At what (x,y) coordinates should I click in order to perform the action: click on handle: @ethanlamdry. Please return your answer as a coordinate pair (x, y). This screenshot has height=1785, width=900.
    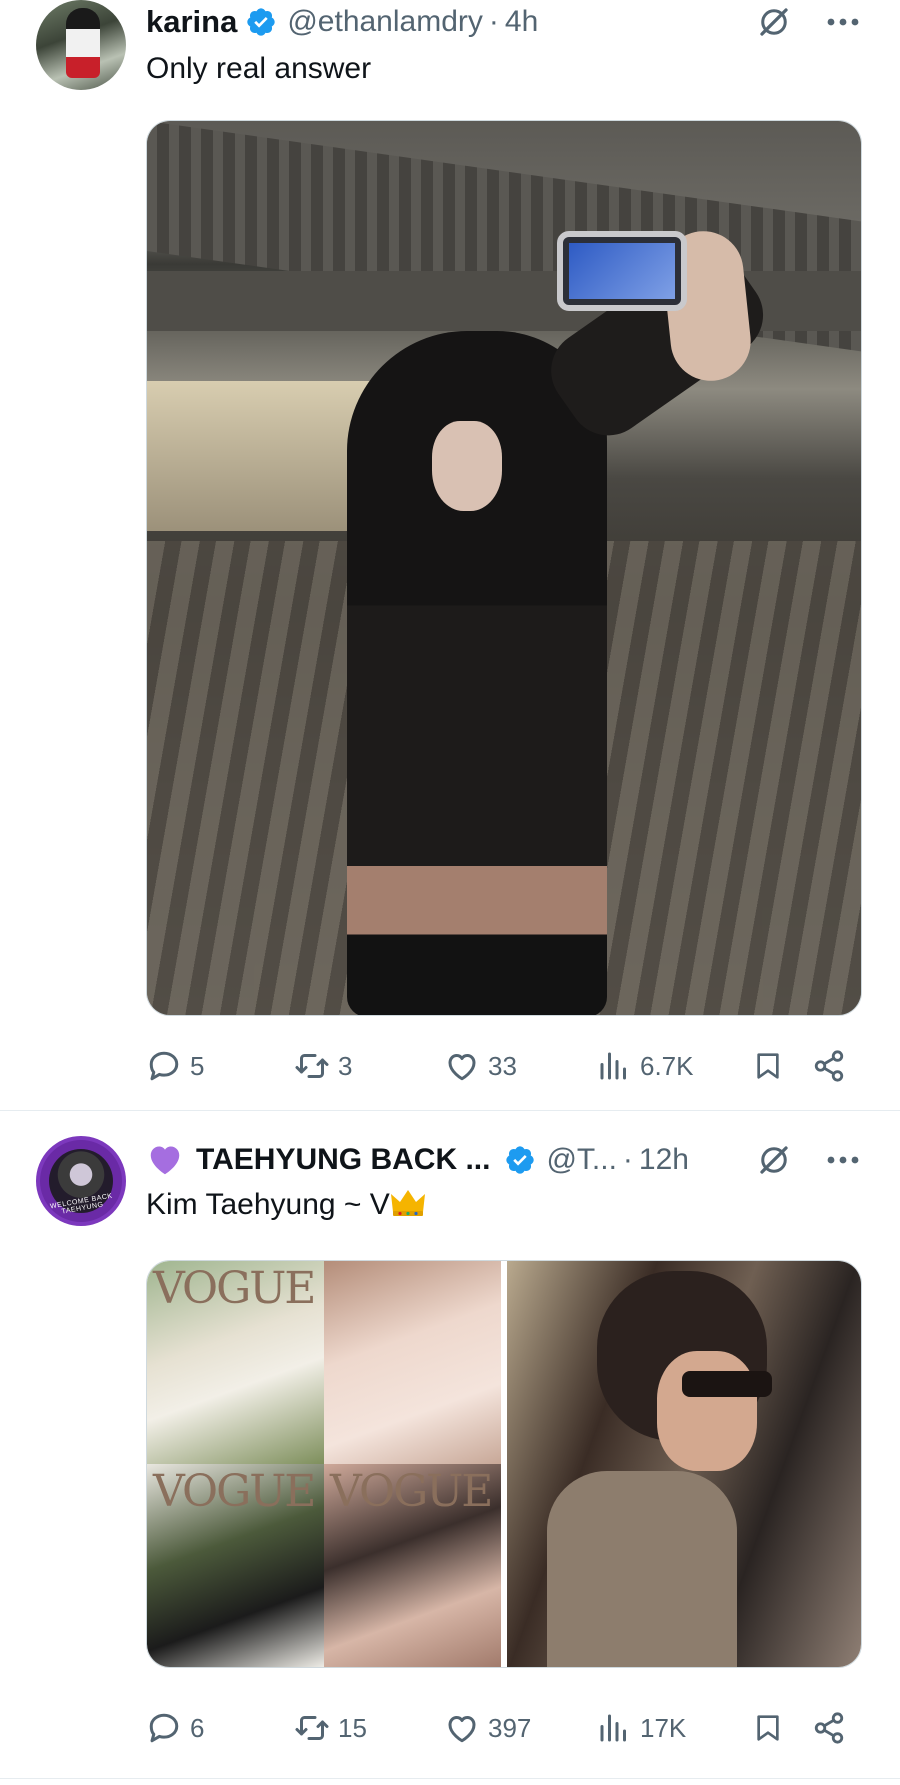
    Looking at the image, I should click on (385, 22).